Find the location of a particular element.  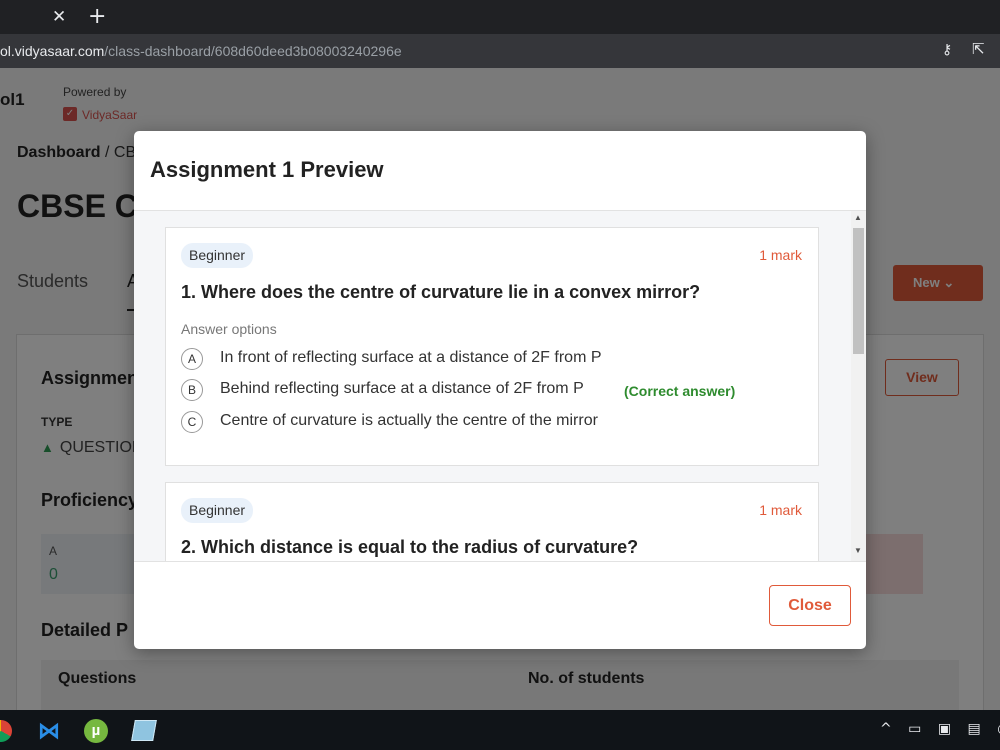

correct-answer-tag: (Correct answer) is located at coordinates (680, 391).